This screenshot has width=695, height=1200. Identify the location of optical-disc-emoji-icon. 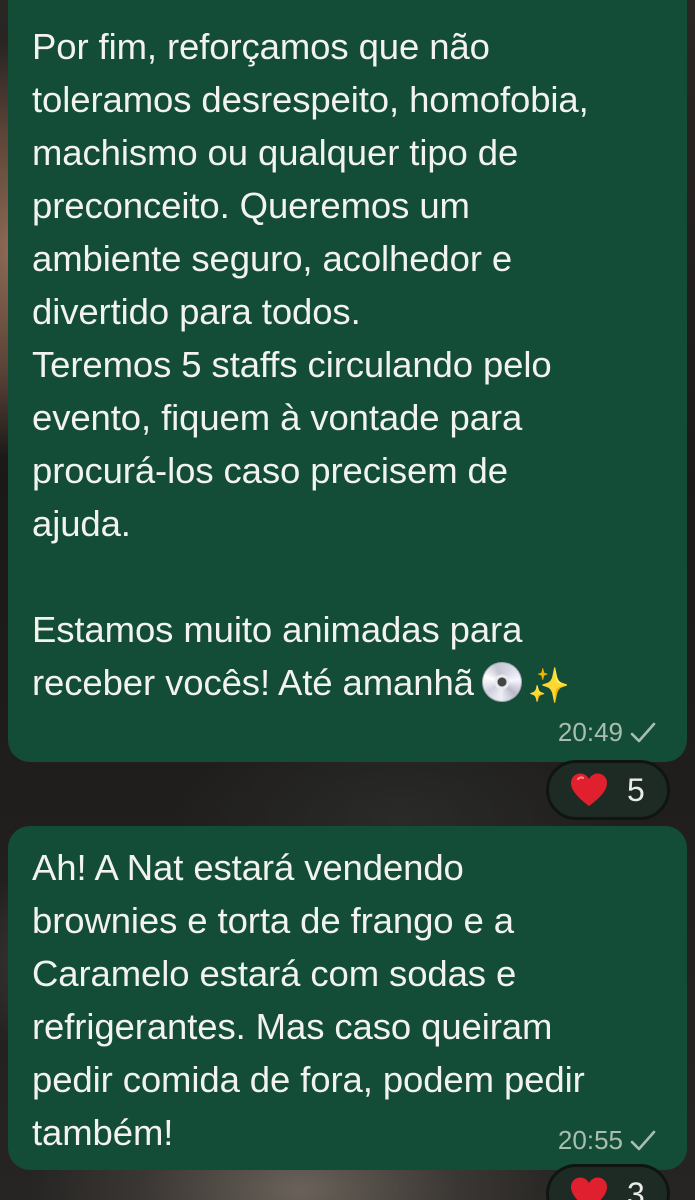
(501, 682).